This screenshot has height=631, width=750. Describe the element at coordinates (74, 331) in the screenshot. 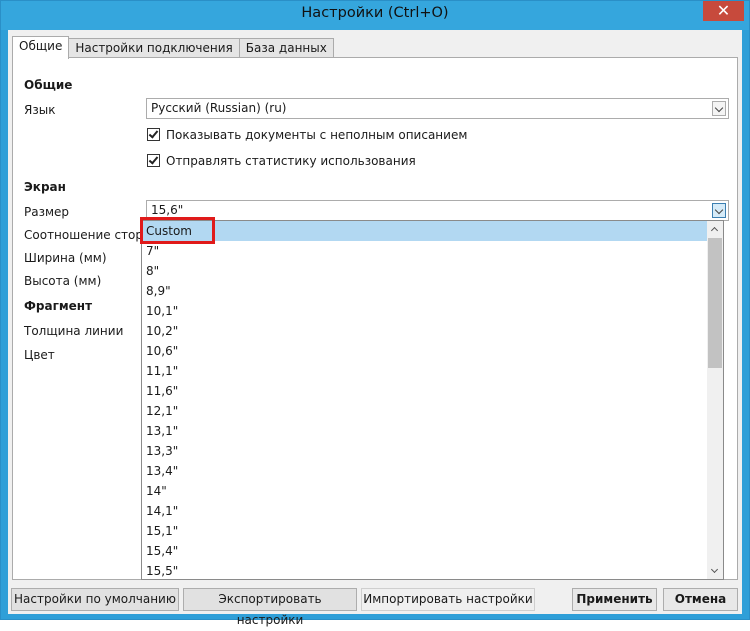

I see `line-thickness-label: Толщина линии` at that location.